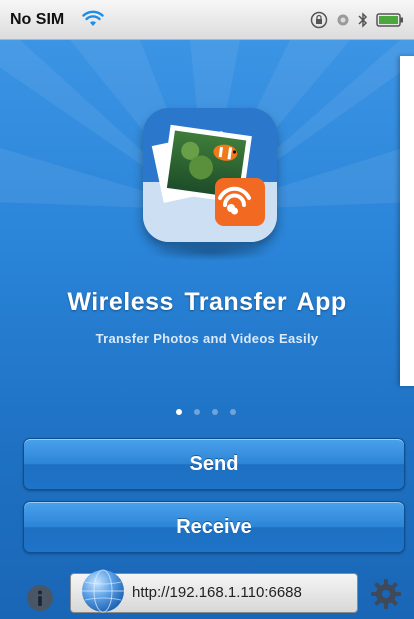 This screenshot has height=619, width=414. Describe the element at coordinates (40, 598) in the screenshot. I see `info-icon` at that location.